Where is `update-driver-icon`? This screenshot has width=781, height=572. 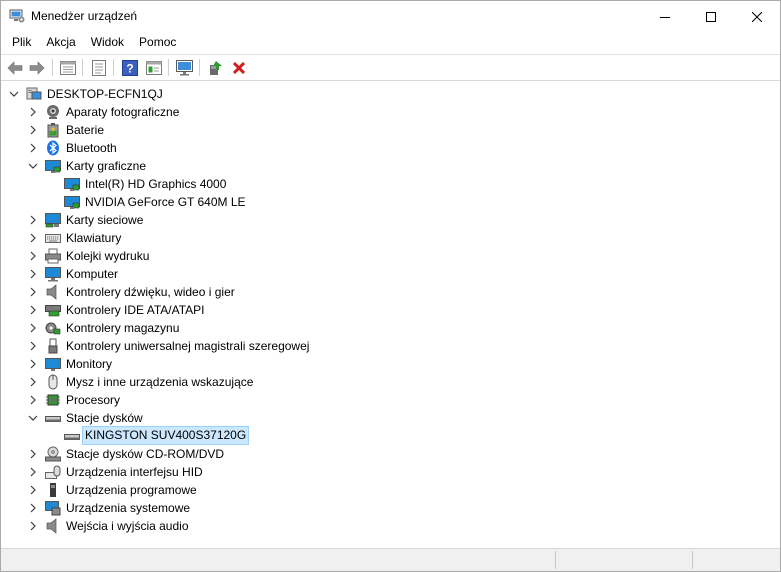 update-driver-icon is located at coordinates (216, 67).